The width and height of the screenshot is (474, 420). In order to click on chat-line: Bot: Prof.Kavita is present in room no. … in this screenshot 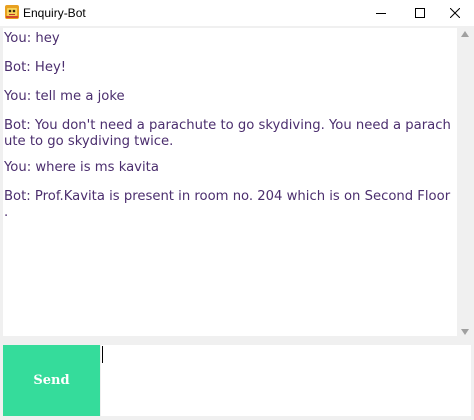, I will do `click(227, 196)`.